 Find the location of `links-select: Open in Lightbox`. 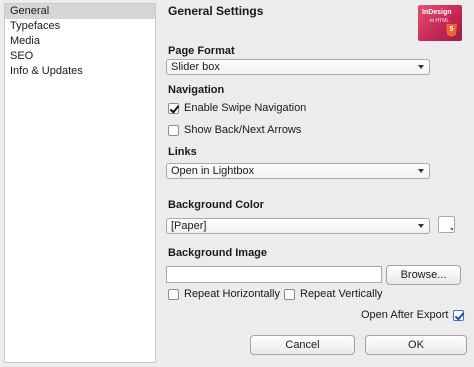

links-select: Open in Lightbox is located at coordinates (298, 171).